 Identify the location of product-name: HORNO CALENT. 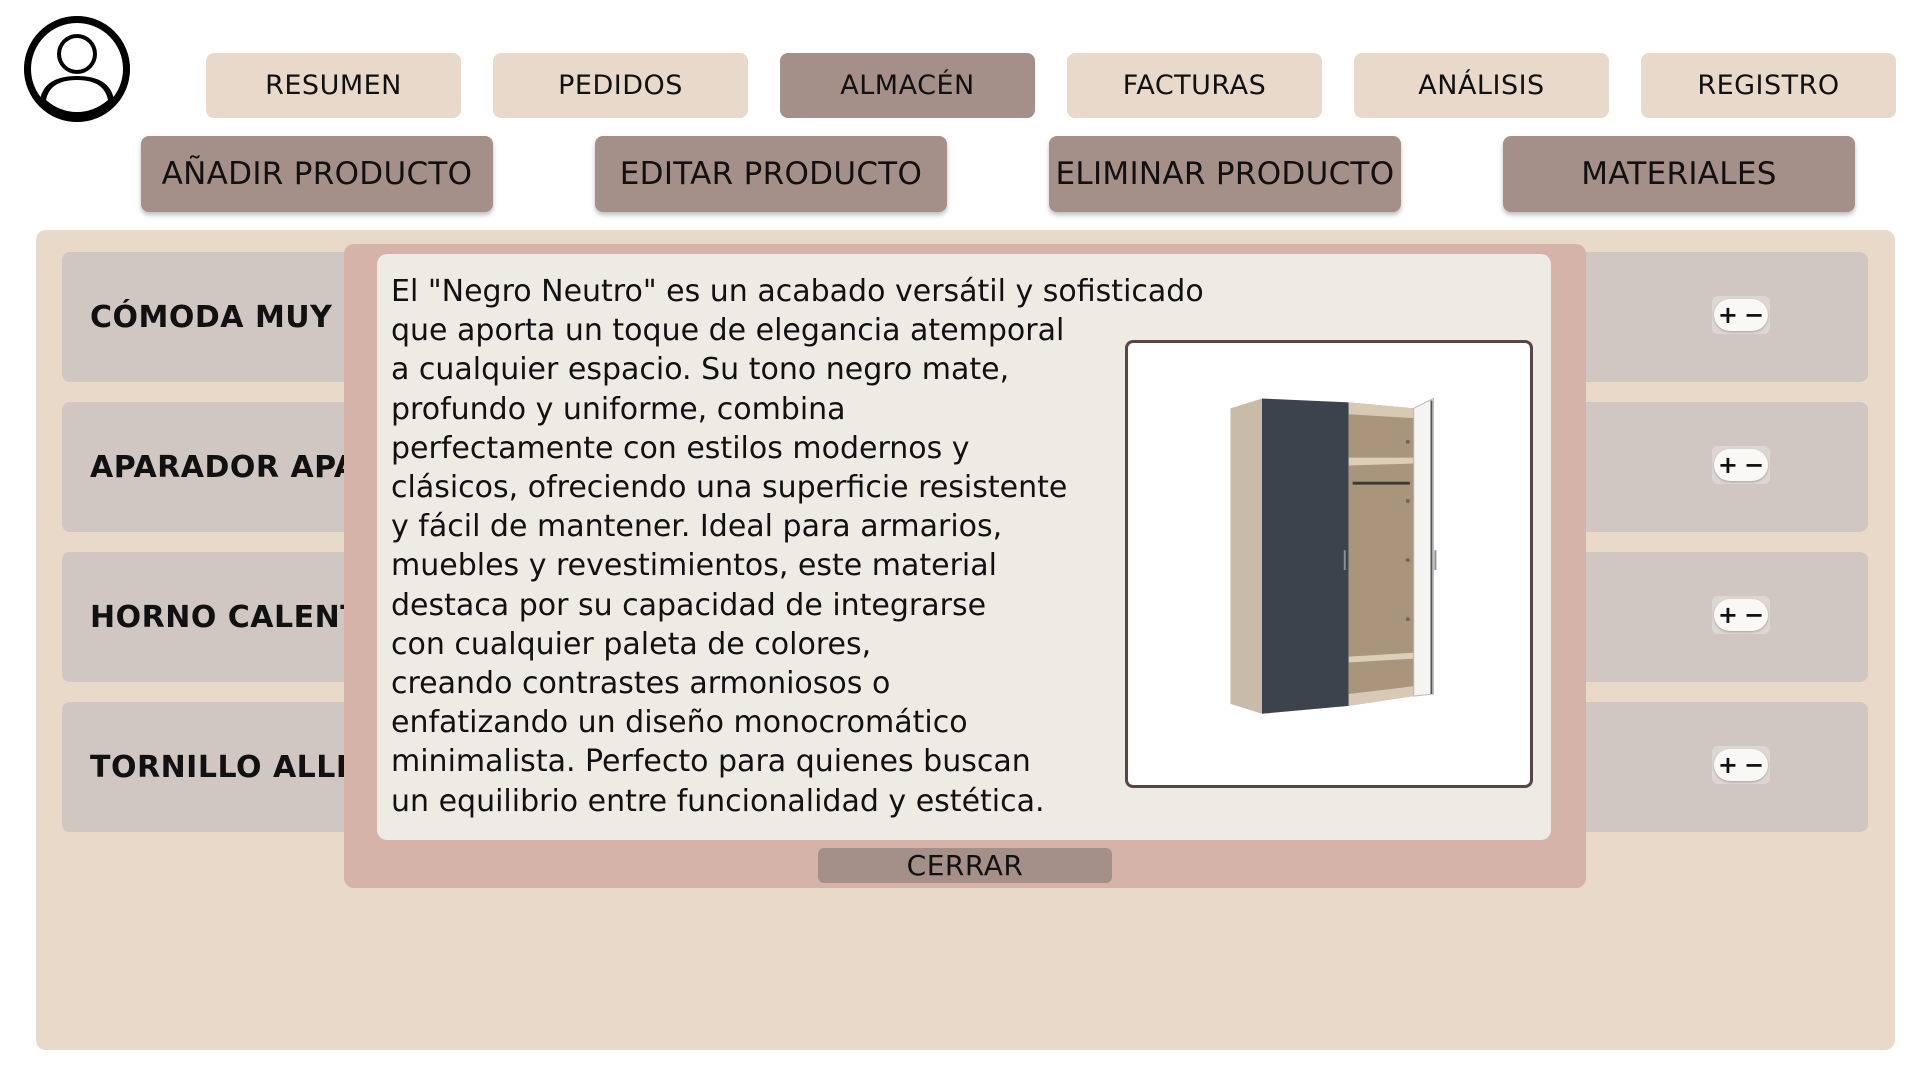
(226, 617).